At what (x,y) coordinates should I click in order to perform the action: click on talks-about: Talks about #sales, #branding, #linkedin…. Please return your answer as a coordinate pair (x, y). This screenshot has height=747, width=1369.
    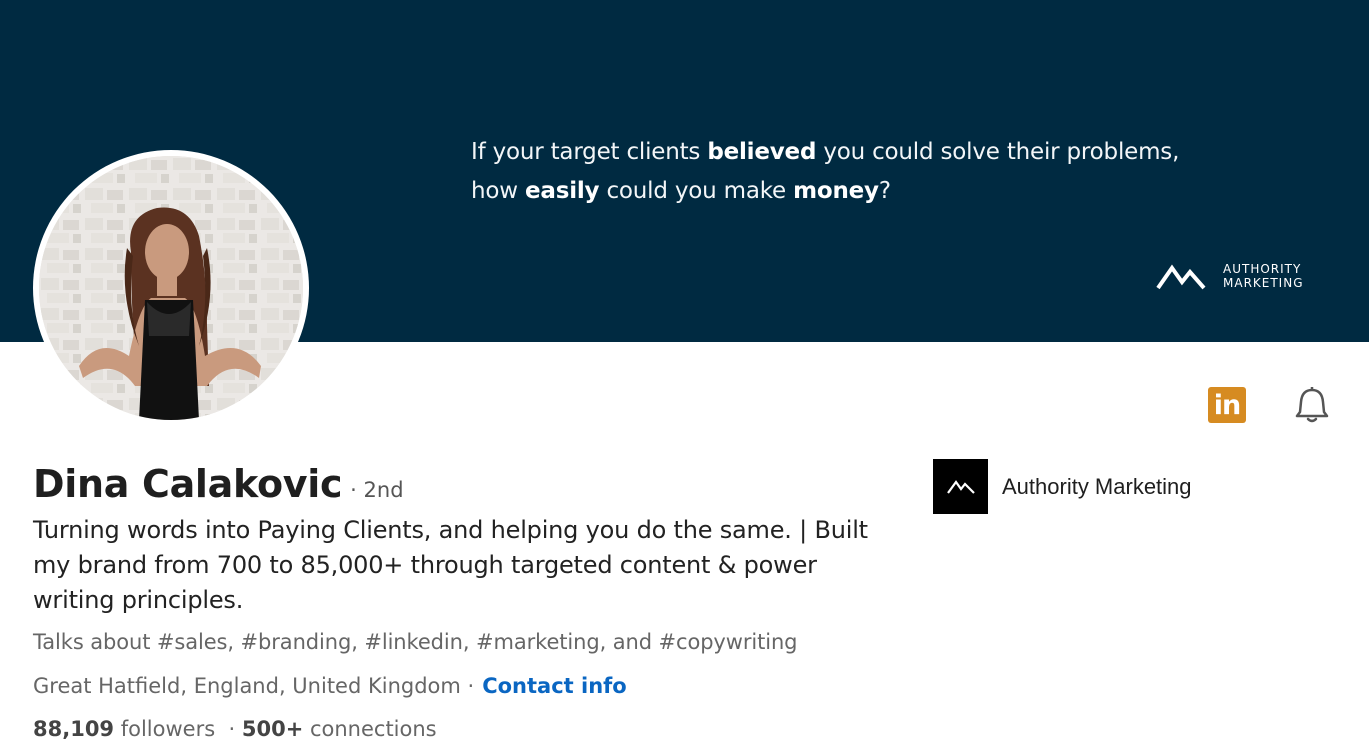
    Looking at the image, I should click on (415, 642).